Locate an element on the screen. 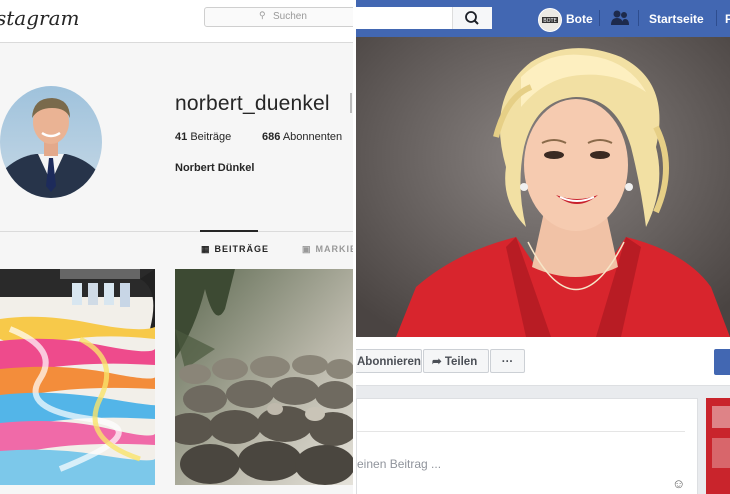 The image size is (730, 494). sidebar-ad-thumbnail is located at coordinates (718, 446).